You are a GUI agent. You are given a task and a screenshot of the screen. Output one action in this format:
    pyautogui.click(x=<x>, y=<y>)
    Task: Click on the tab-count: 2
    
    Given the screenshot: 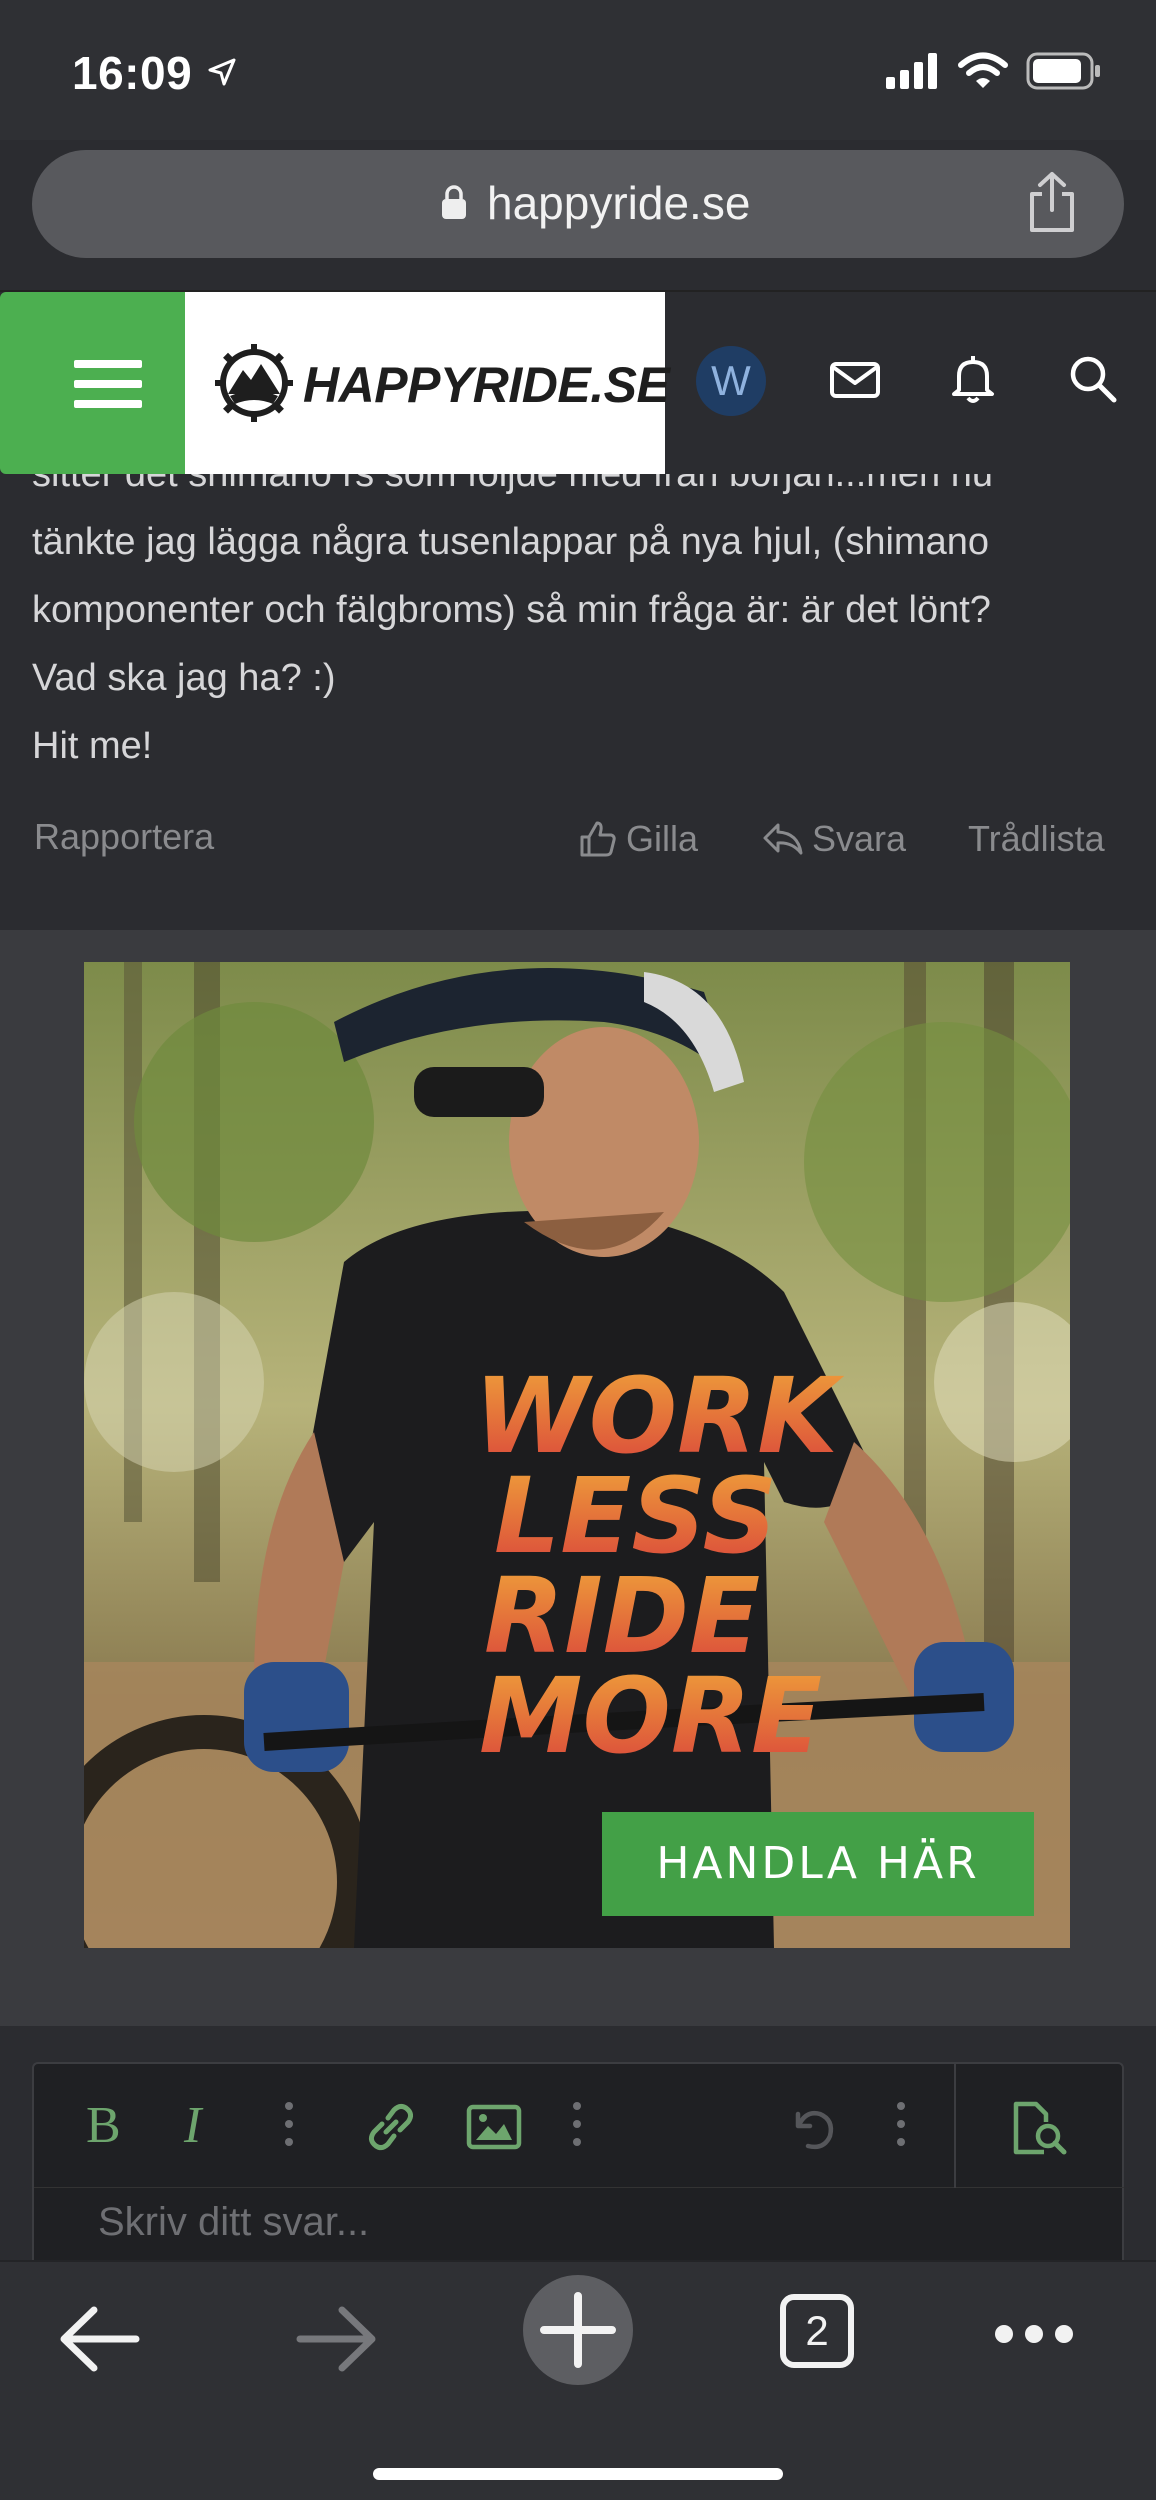 What is the action you would take?
    pyautogui.click(x=817, y=2330)
    